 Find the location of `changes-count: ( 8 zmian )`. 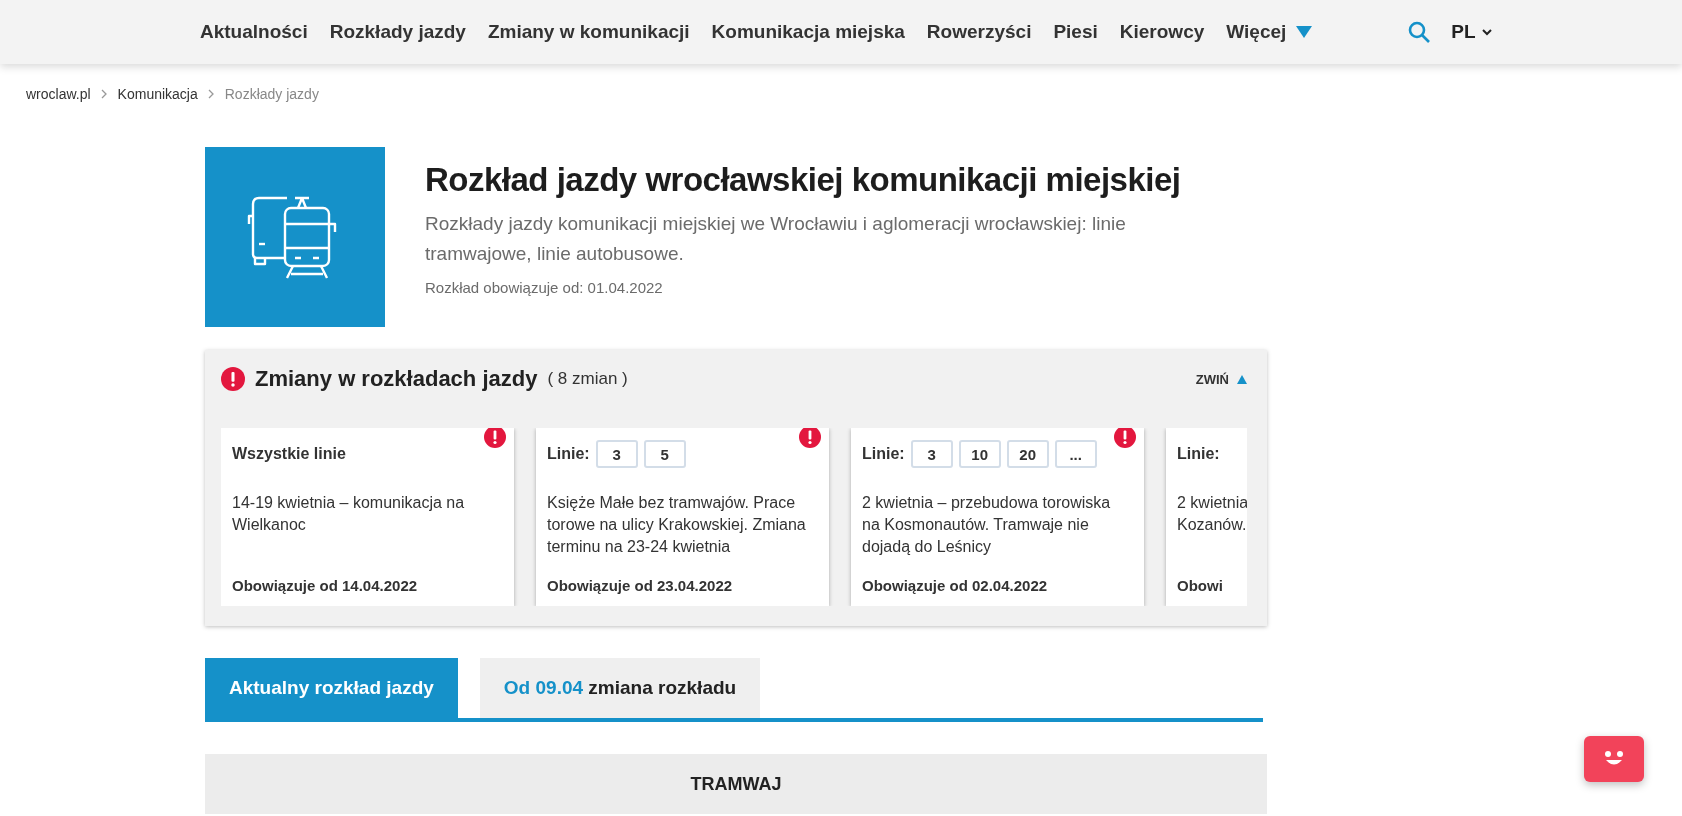

changes-count: ( 8 zmian ) is located at coordinates (587, 379).